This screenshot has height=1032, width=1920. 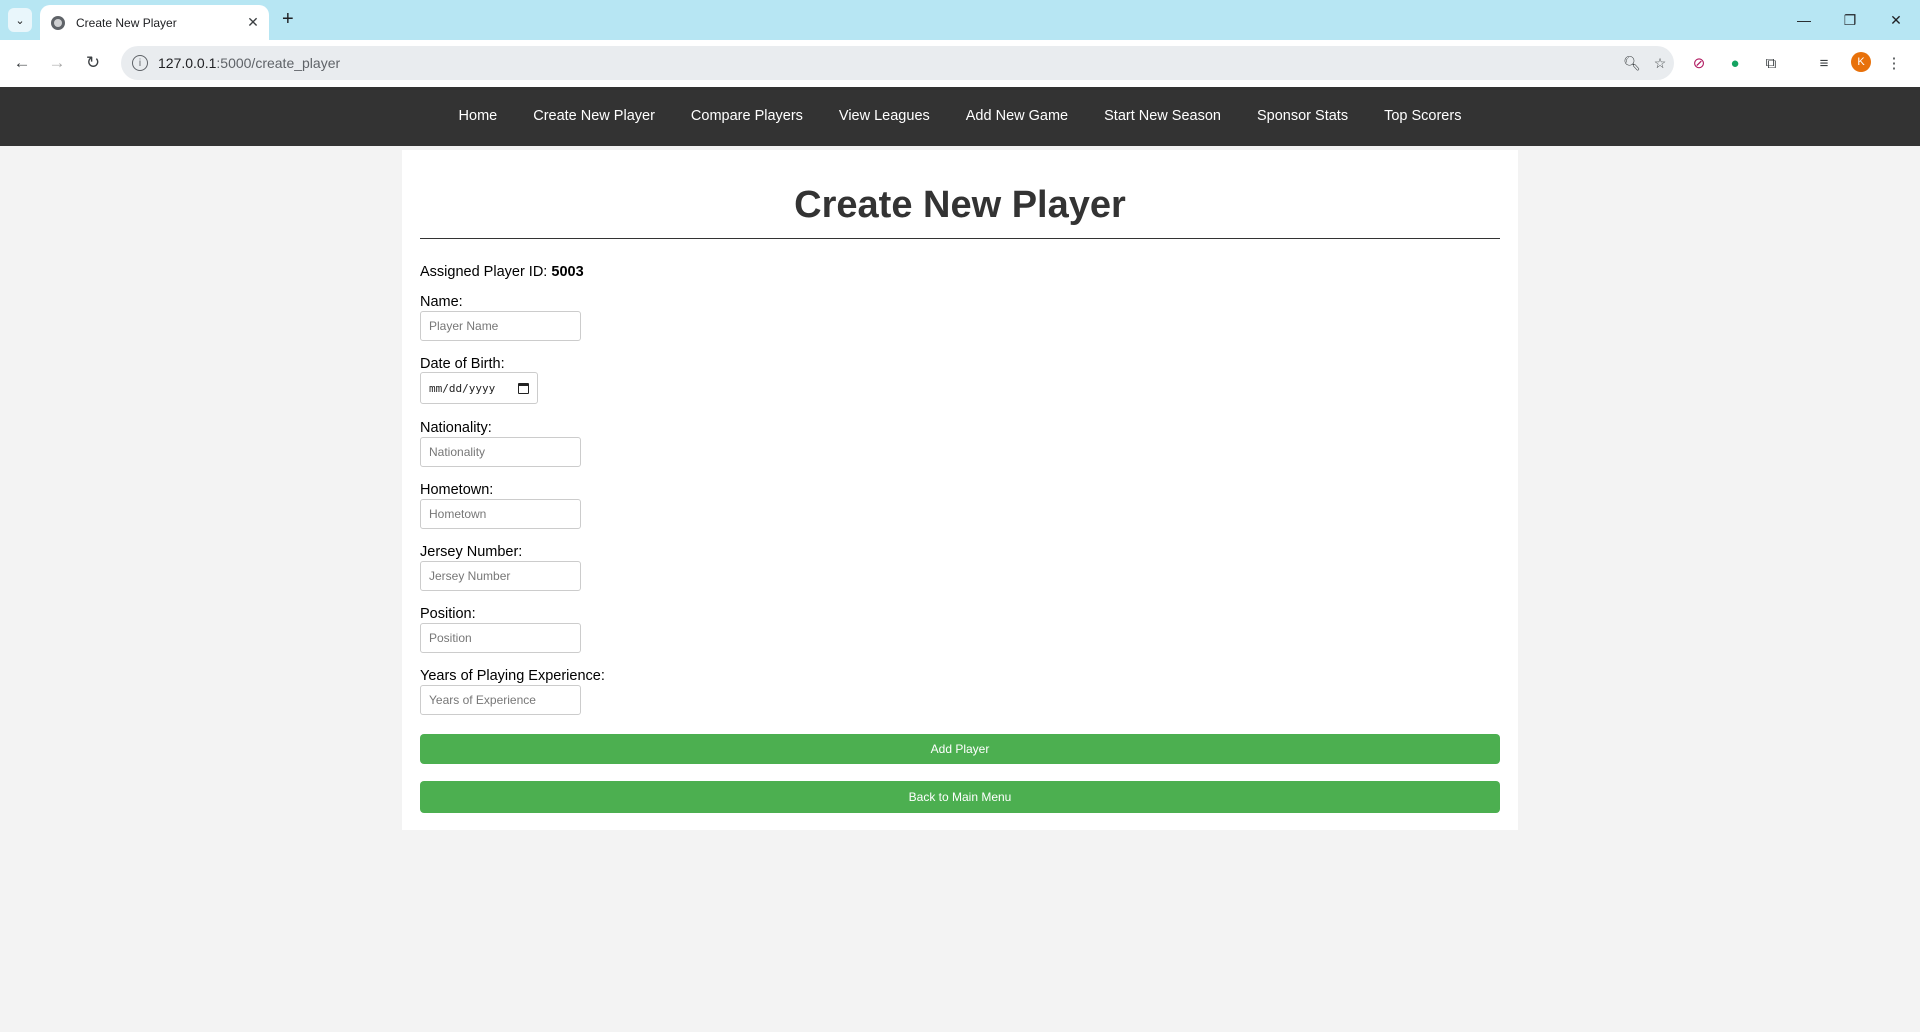 I want to click on page-title: Create New Player, so click(x=960, y=205).